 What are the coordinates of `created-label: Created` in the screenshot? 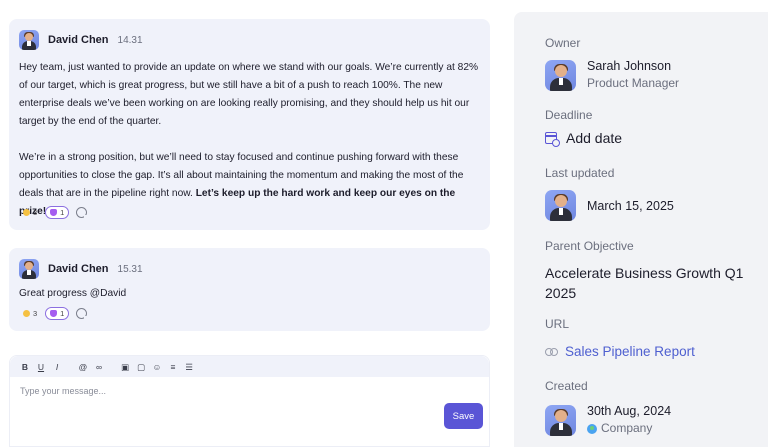 It's located at (566, 386).